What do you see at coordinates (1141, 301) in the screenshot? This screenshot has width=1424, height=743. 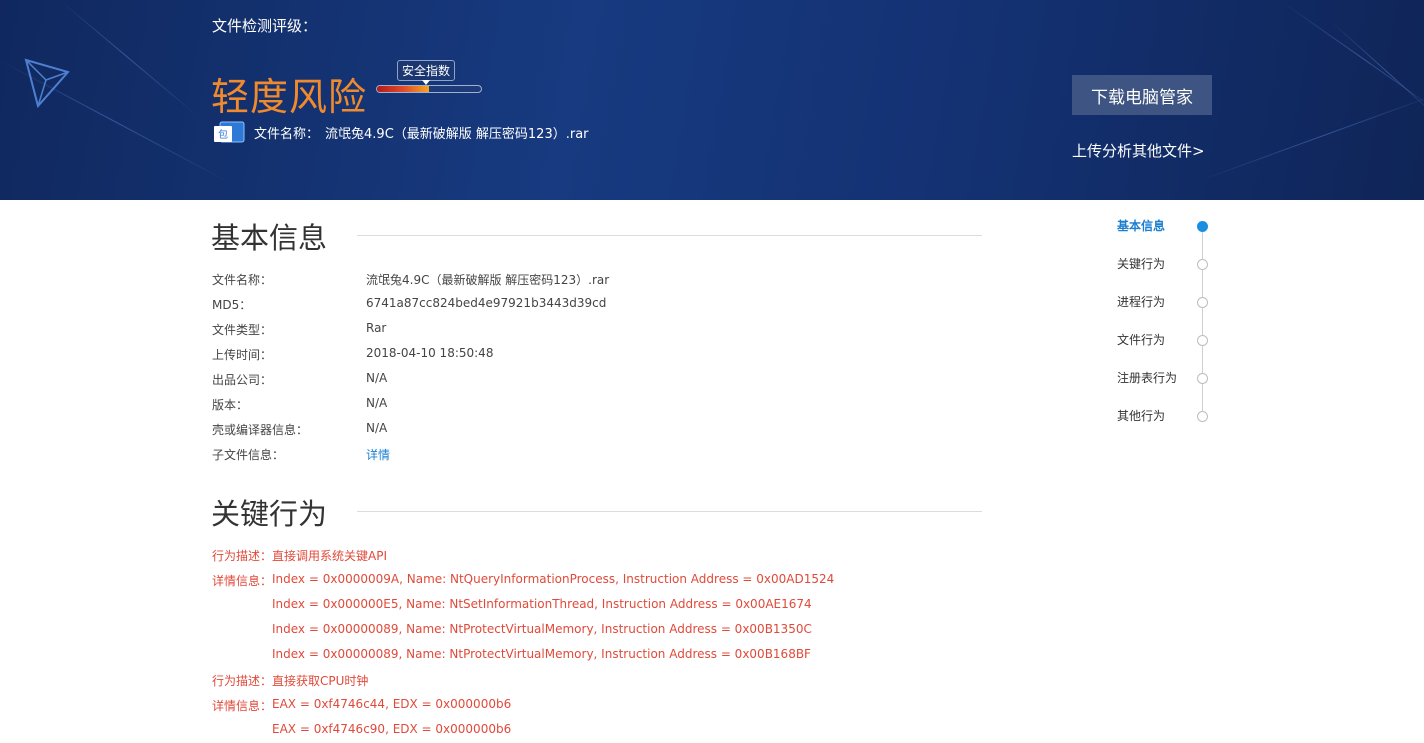 I see `nav-item-process-behavior: 进程行为` at bounding box center [1141, 301].